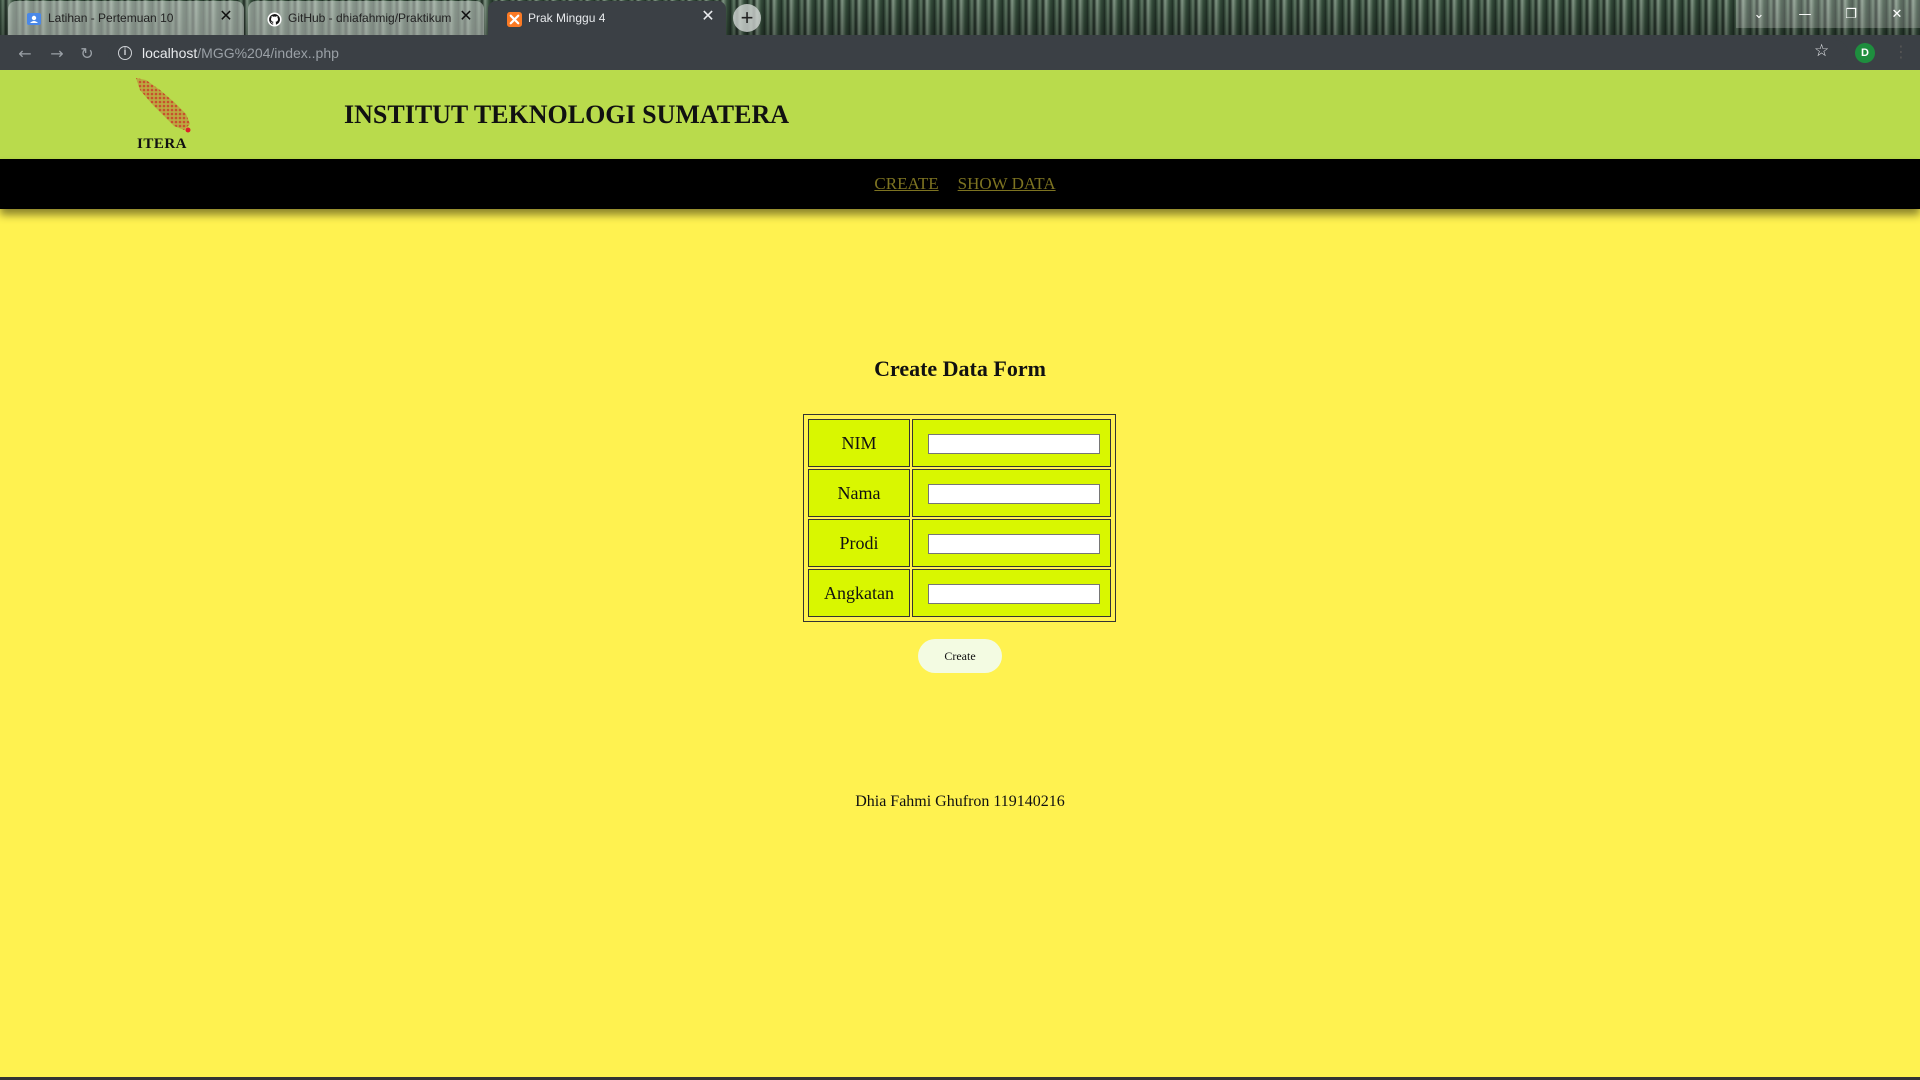 The image size is (1920, 1080). I want to click on itera-logo: ITERA, so click(162, 115).